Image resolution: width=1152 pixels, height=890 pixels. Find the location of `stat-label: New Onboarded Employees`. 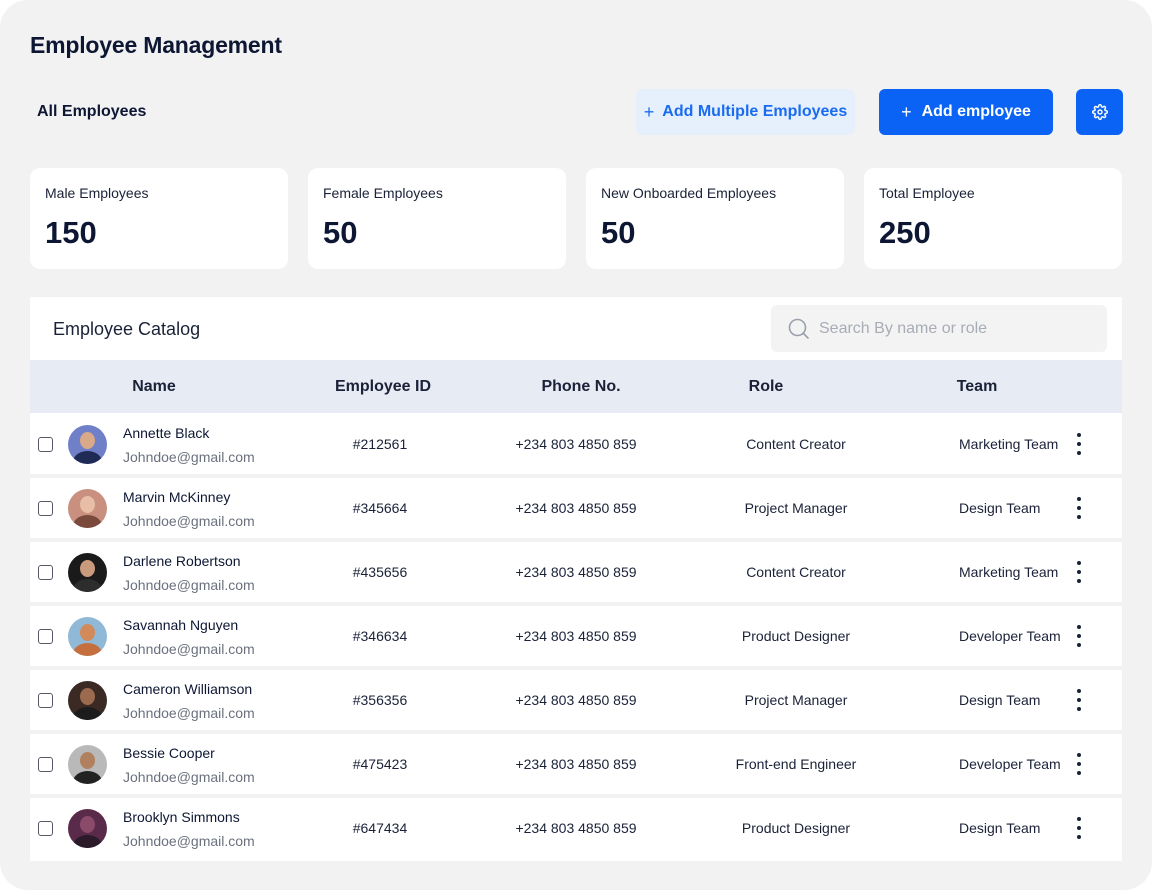

stat-label: New Onboarded Employees is located at coordinates (689, 193).